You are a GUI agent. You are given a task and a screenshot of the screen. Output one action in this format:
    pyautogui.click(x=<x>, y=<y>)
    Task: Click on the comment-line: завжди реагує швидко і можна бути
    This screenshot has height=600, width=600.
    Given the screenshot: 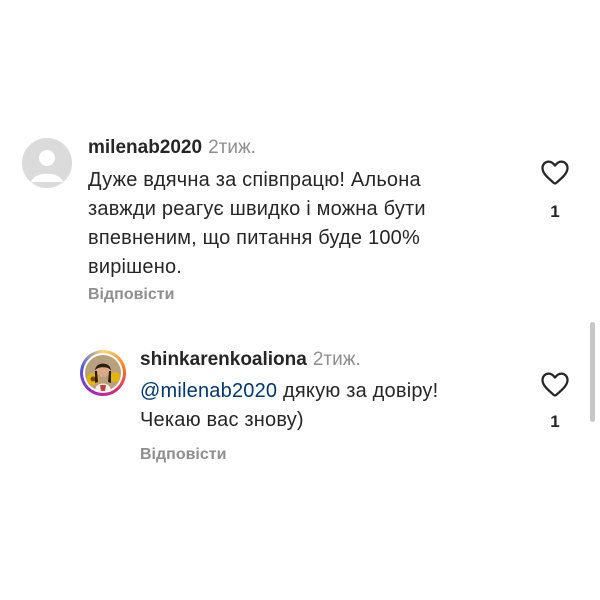 What is the action you would take?
    pyautogui.click(x=257, y=209)
    